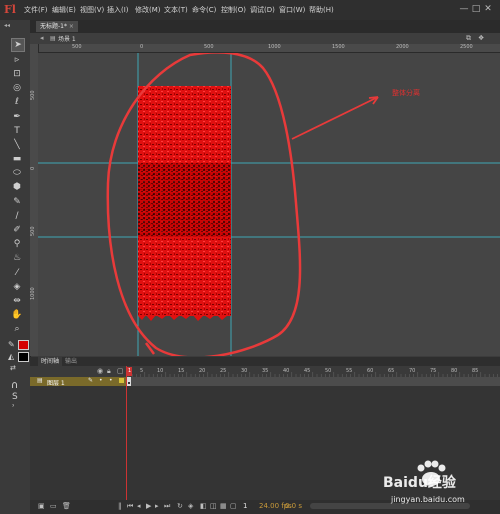 The width and height of the screenshot is (500, 514). Describe the element at coordinates (184, 200) in the screenshot. I see `broken-apart-image-dark-band` at that location.